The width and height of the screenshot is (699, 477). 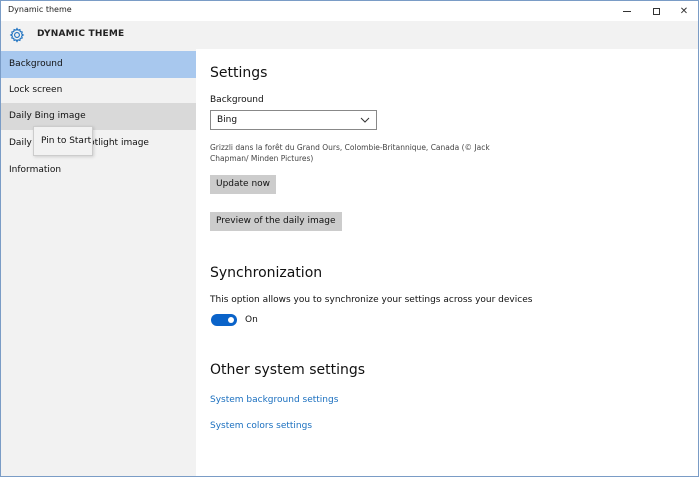 I want to click on synchronization-heading: Synchronization, so click(x=266, y=273).